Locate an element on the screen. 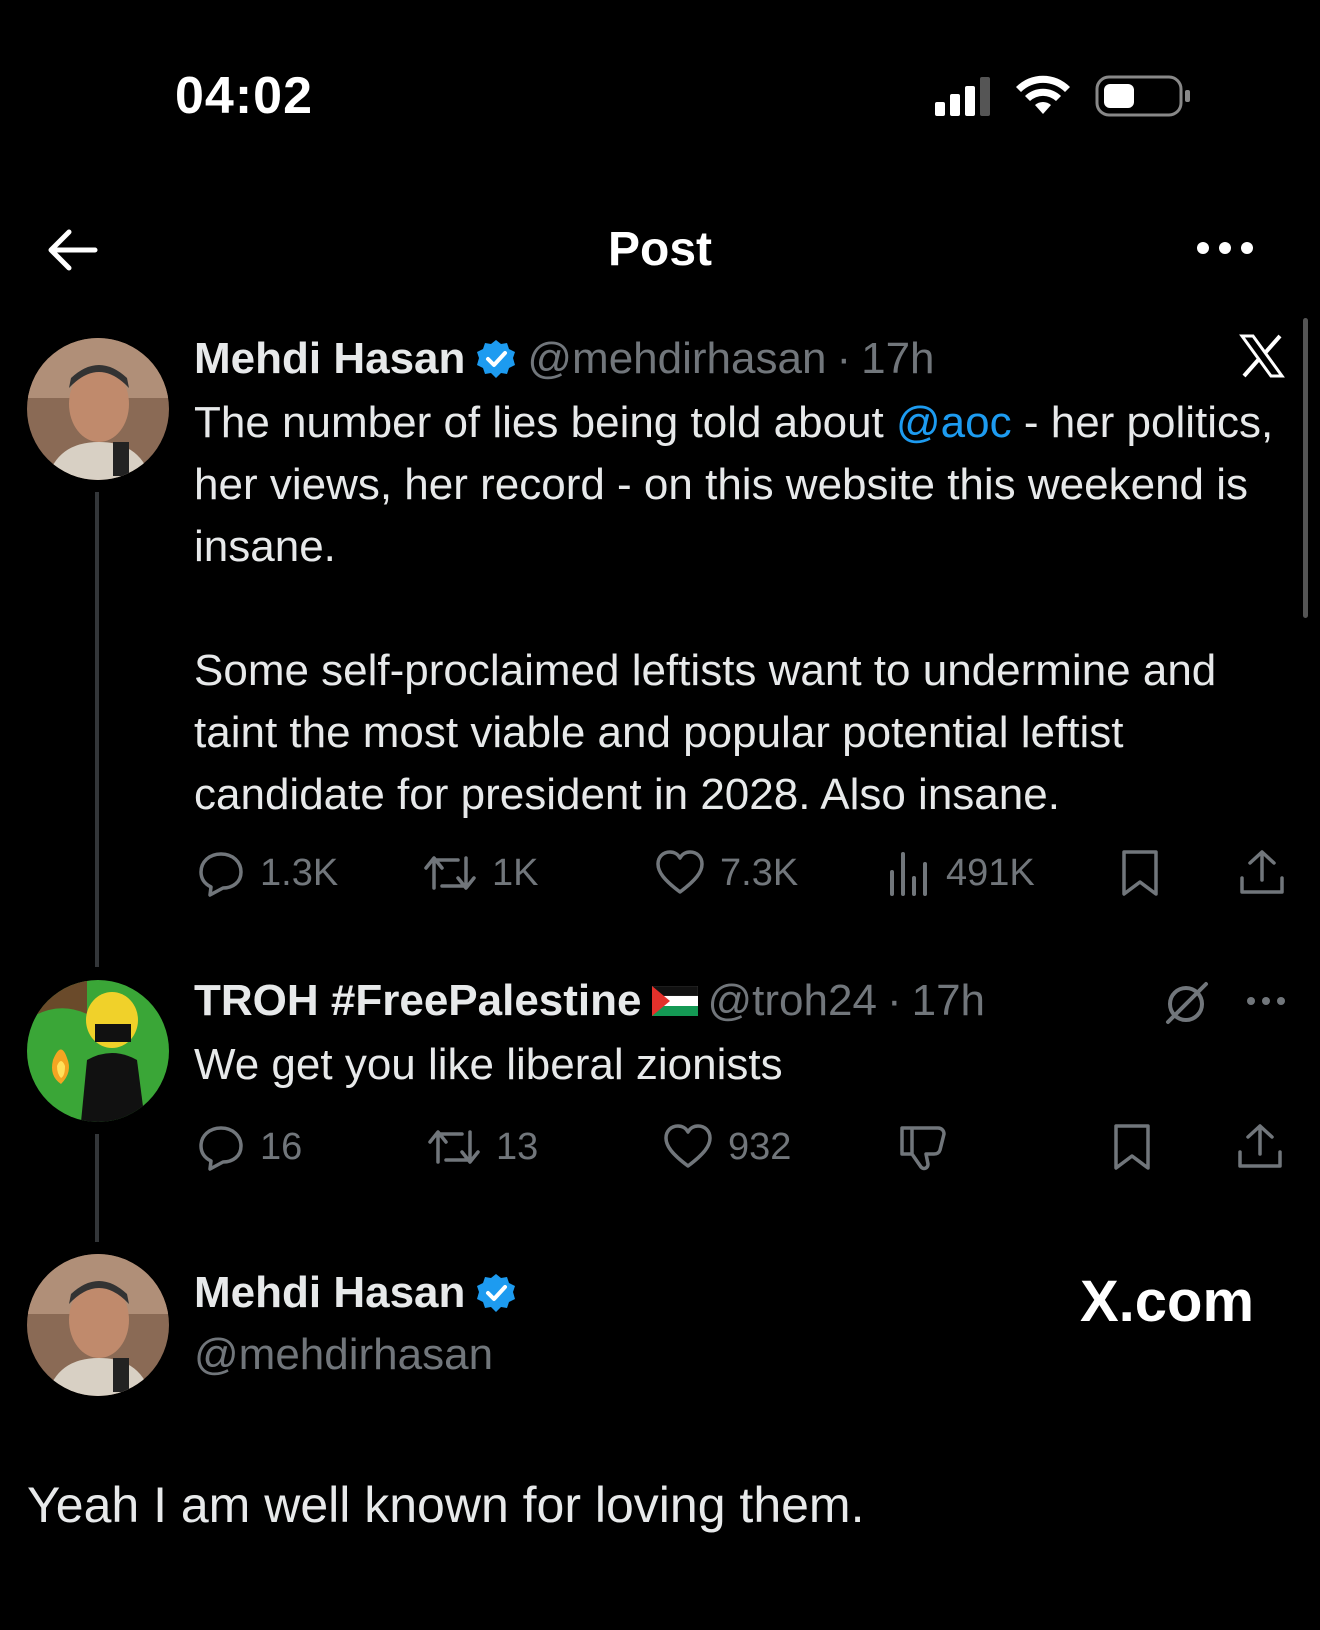 This screenshot has height=1630, width=1320. views-chart-icon is located at coordinates (908, 874).